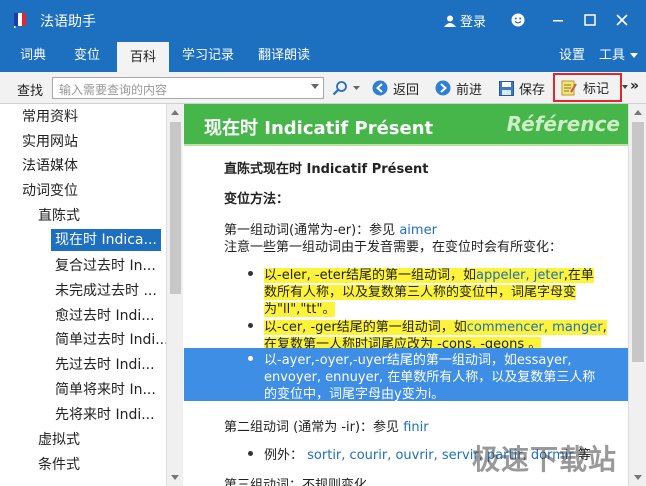 Image resolution: width=646 pixels, height=486 pixels. What do you see at coordinates (33, 56) in the screenshot?
I see `tab-dictionary: 词典` at bounding box center [33, 56].